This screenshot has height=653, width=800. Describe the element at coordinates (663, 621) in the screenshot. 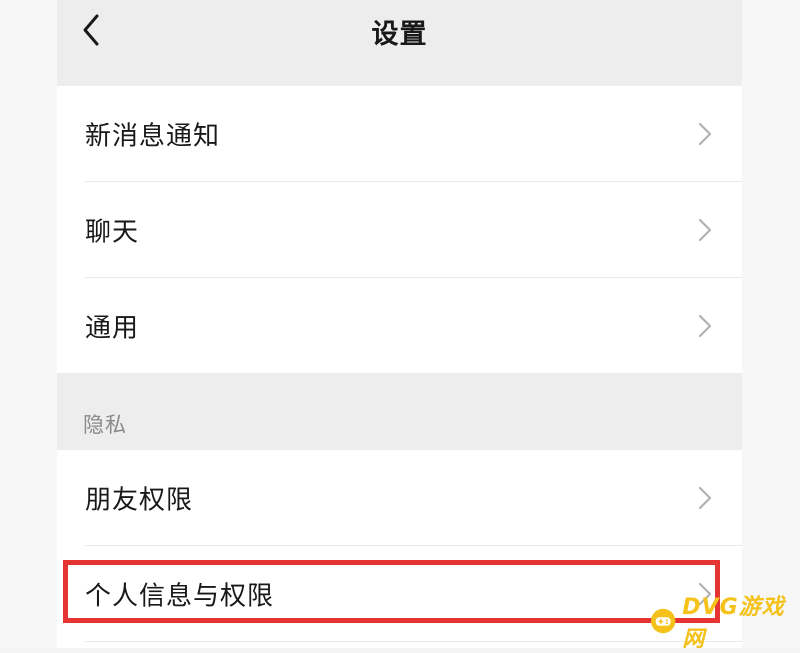

I see `gamepad-icon` at that location.